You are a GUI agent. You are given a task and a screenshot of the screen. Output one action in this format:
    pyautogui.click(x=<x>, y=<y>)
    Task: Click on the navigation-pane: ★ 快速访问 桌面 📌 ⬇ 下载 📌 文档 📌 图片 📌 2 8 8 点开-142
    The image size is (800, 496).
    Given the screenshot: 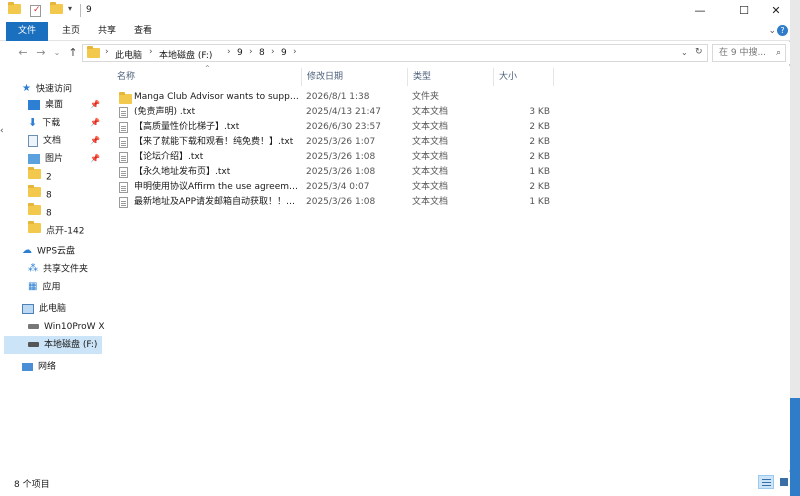 What is the action you would take?
    pyautogui.click(x=54, y=268)
    